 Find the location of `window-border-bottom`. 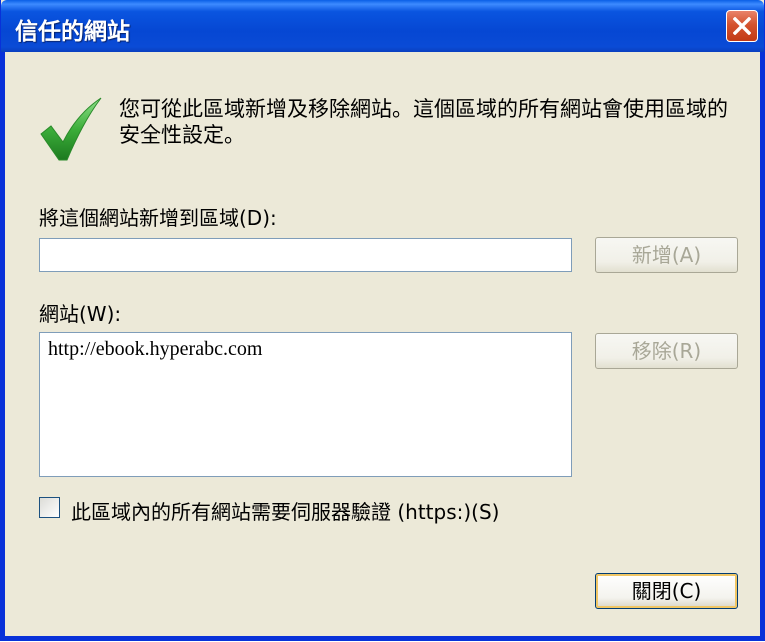

window-border-bottom is located at coordinates (382, 638).